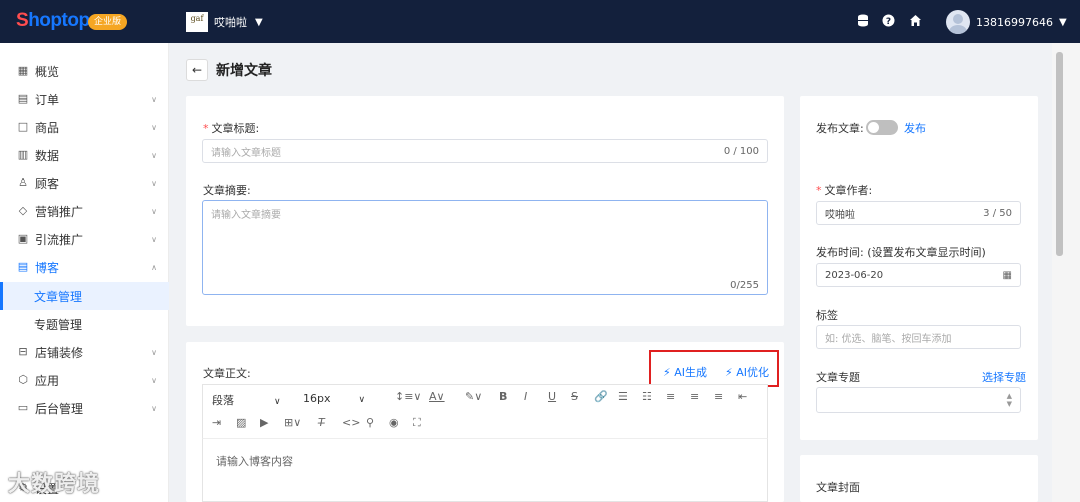  Describe the element at coordinates (863, 22) in the screenshot. I see `database-icon` at that location.